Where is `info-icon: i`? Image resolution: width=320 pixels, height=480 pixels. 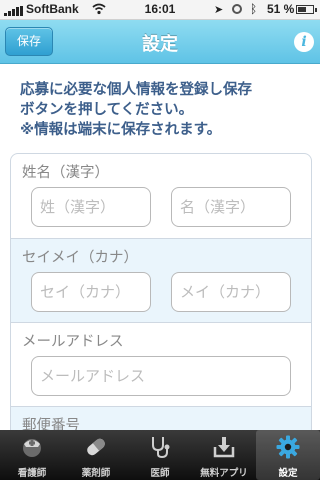
info-icon: i is located at coordinates (304, 42).